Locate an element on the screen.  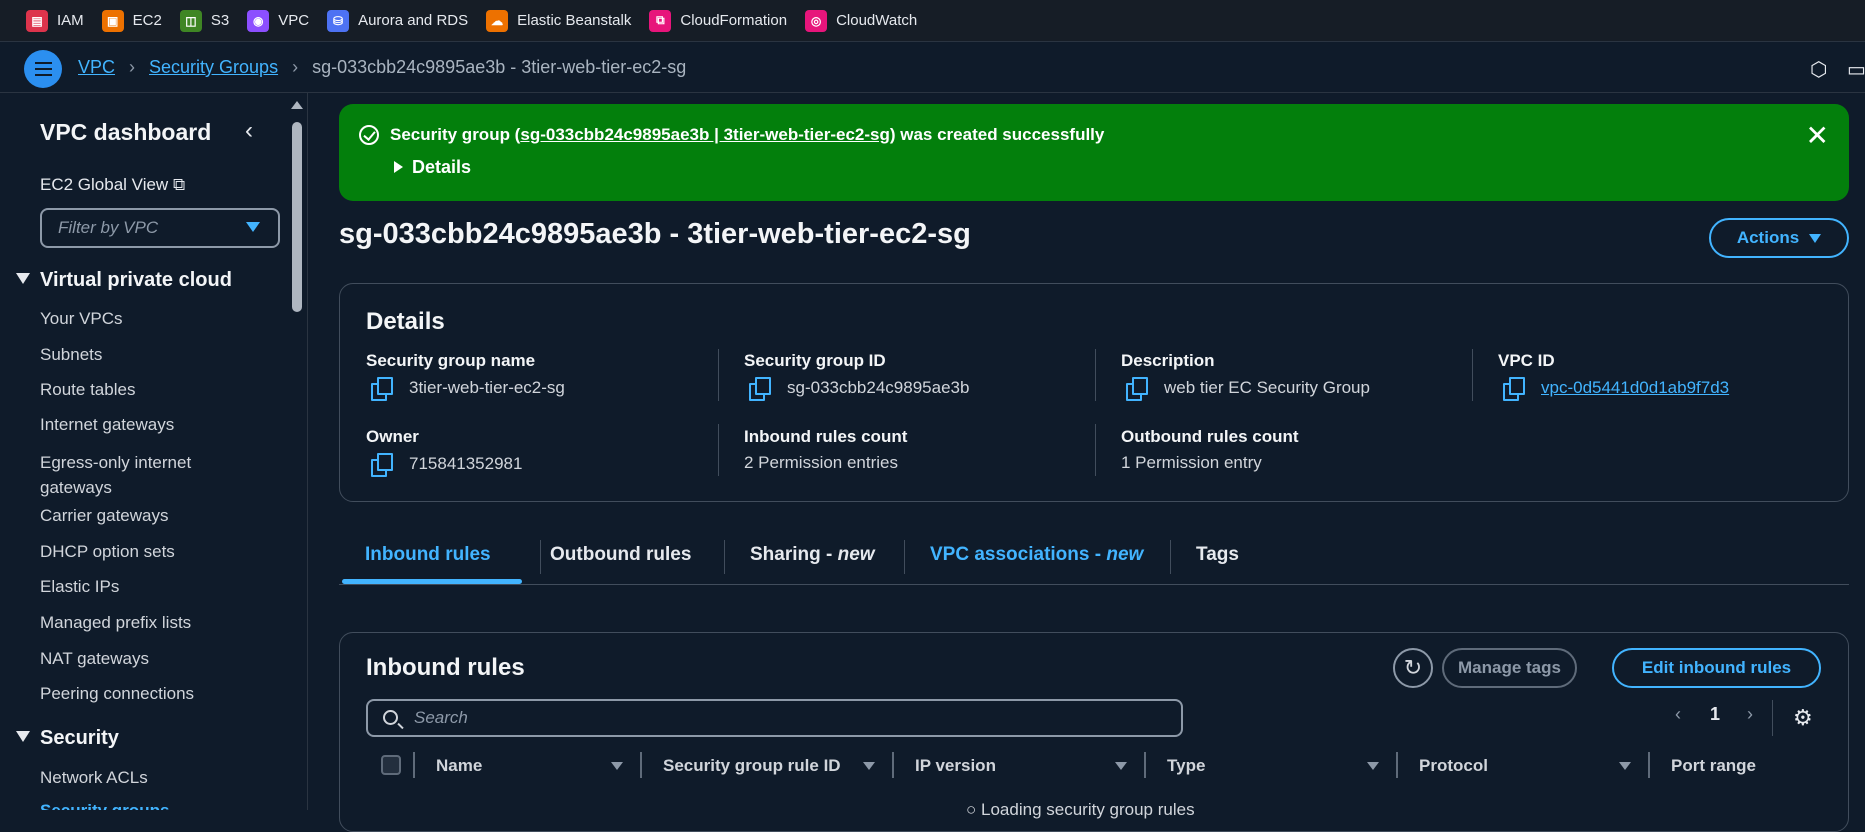
breadcrumb-security-groups-link: Security Groups is located at coordinates (213, 67).